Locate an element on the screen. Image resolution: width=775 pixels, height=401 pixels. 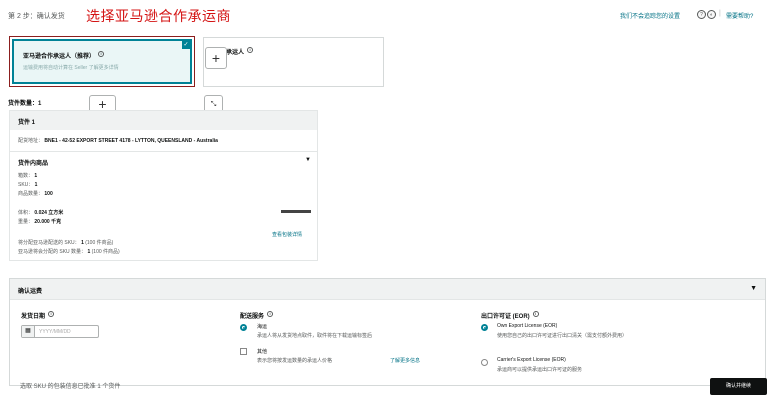
carrier-license-desc: 承运商可以提供承运出口许可证的服务 is located at coordinates (540, 370).